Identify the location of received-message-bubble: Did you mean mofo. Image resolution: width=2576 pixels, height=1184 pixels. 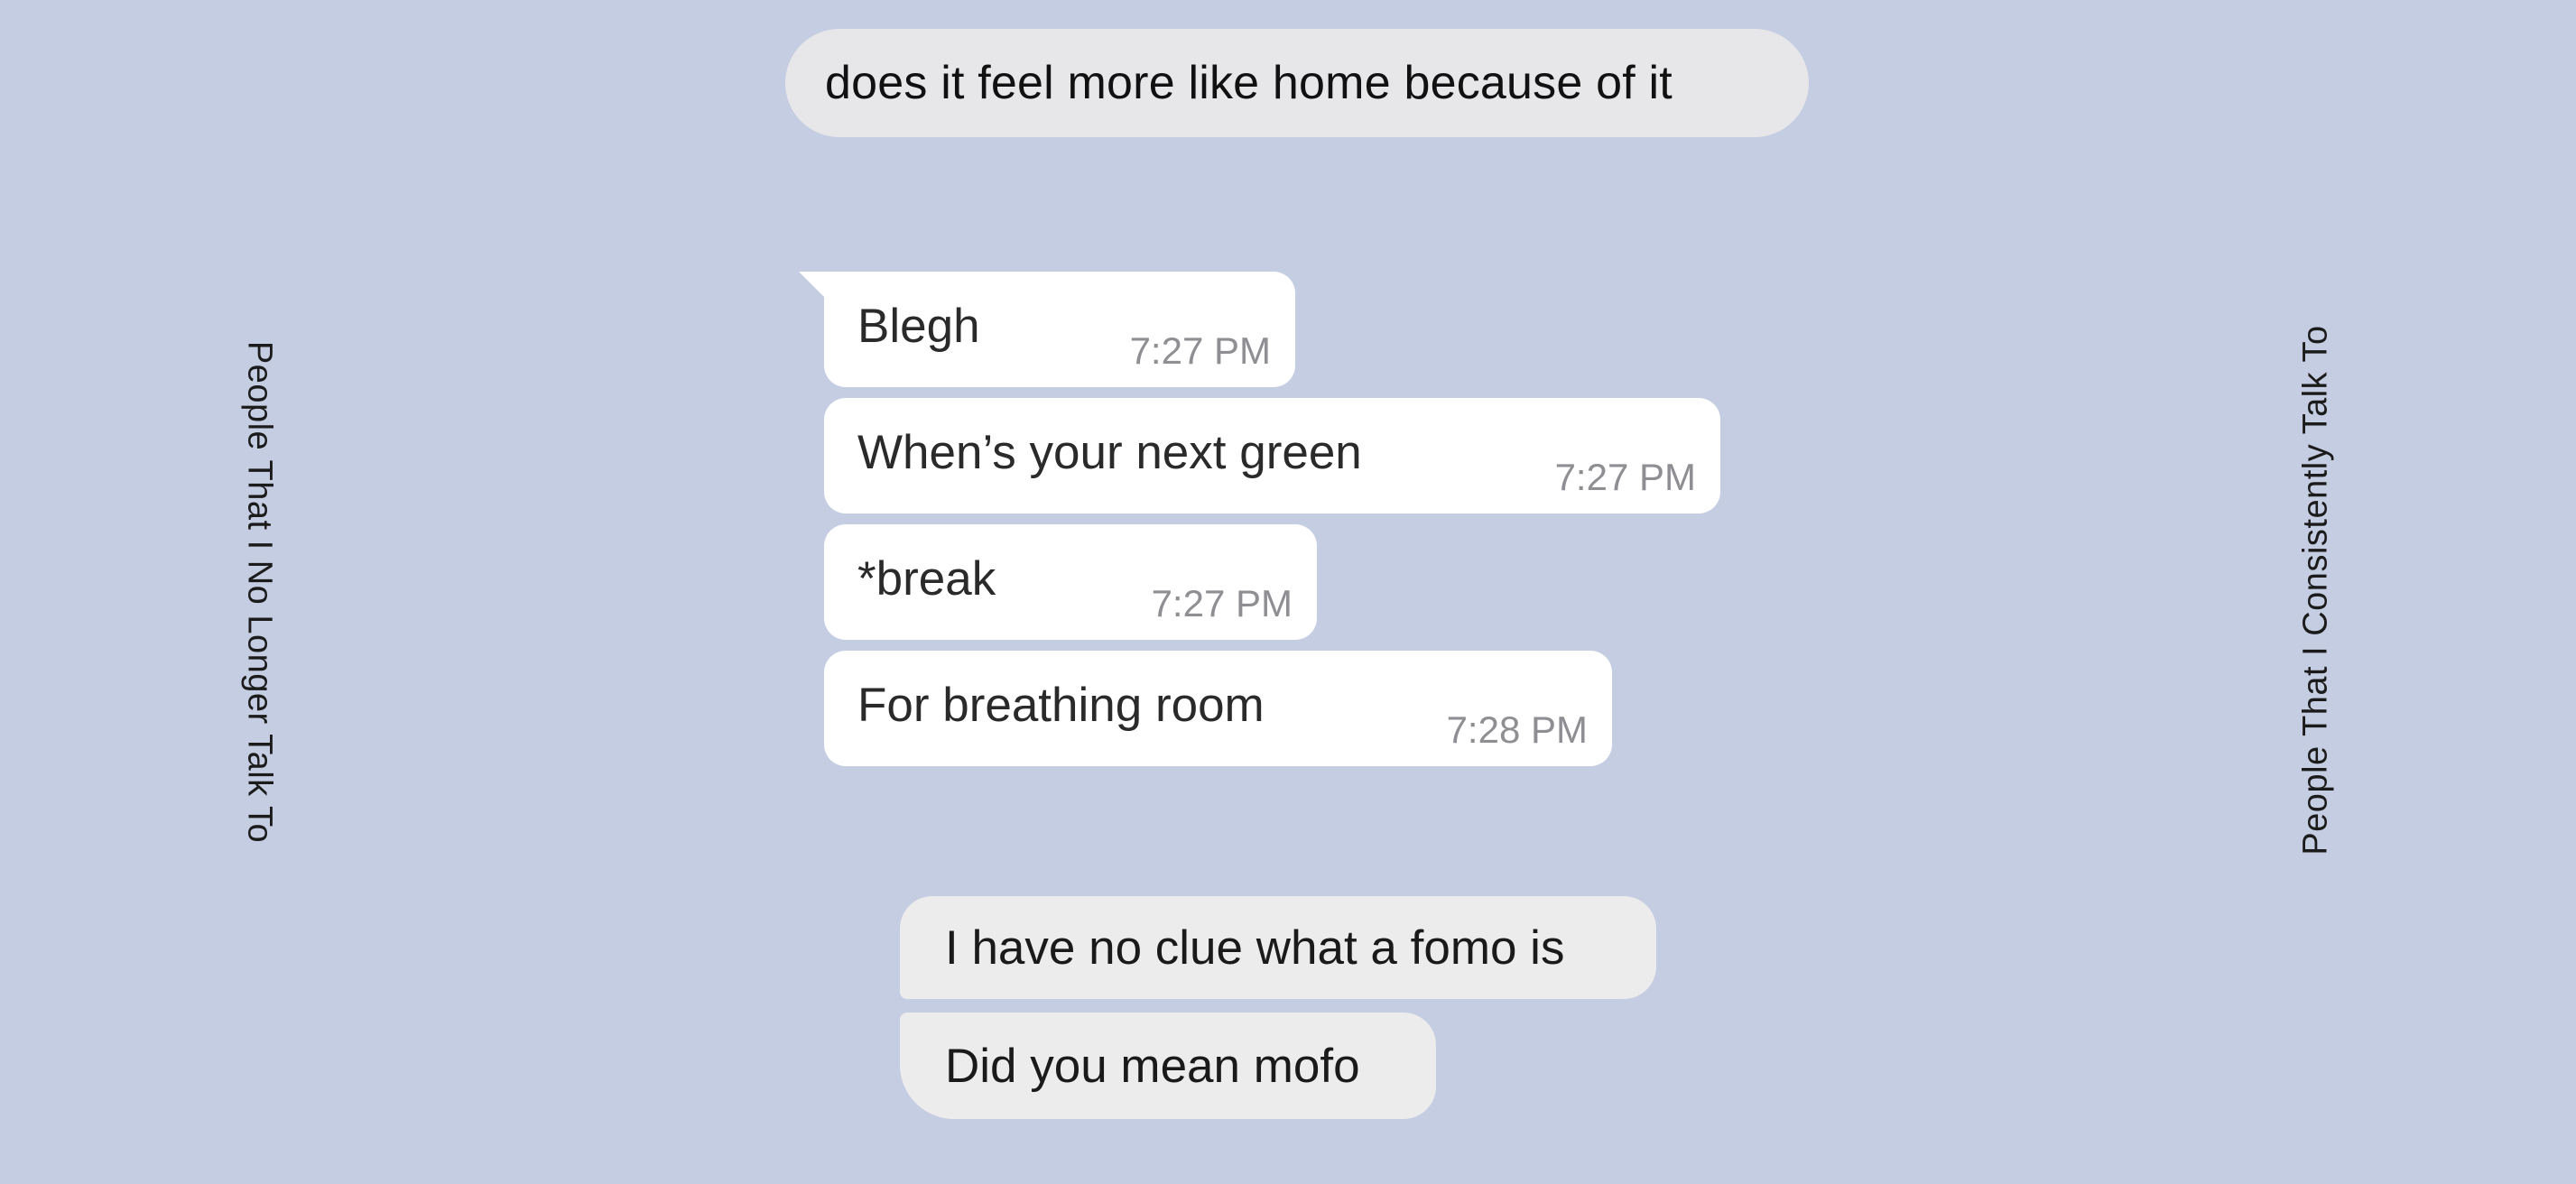
(1168, 1066).